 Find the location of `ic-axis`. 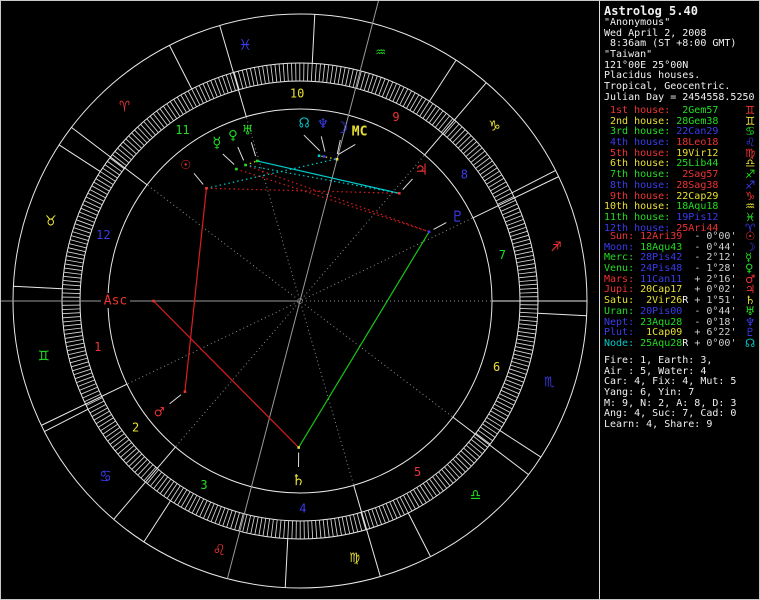

ic-axis is located at coordinates (263, 439).